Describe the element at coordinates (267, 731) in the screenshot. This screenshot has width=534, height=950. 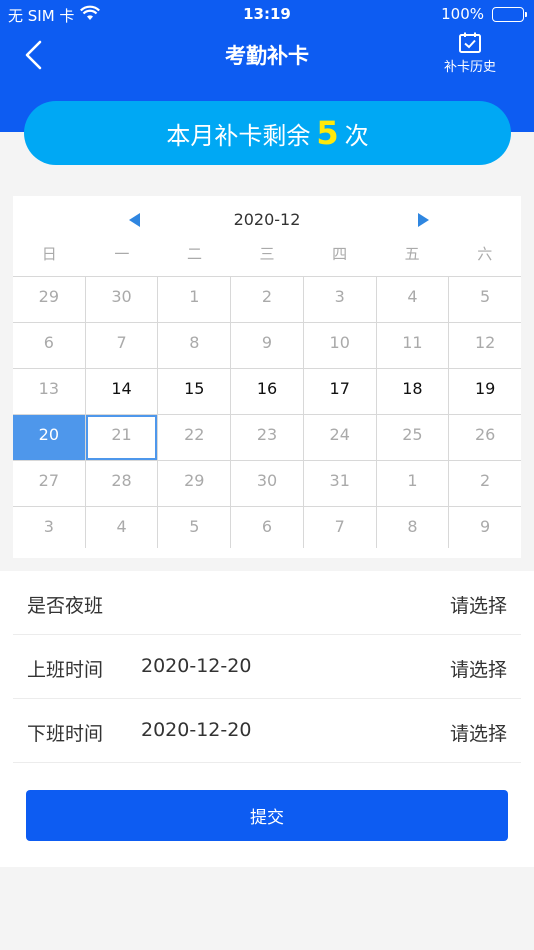
I see `end-time-row: 下班时间 2020-12-20 请选择` at that location.